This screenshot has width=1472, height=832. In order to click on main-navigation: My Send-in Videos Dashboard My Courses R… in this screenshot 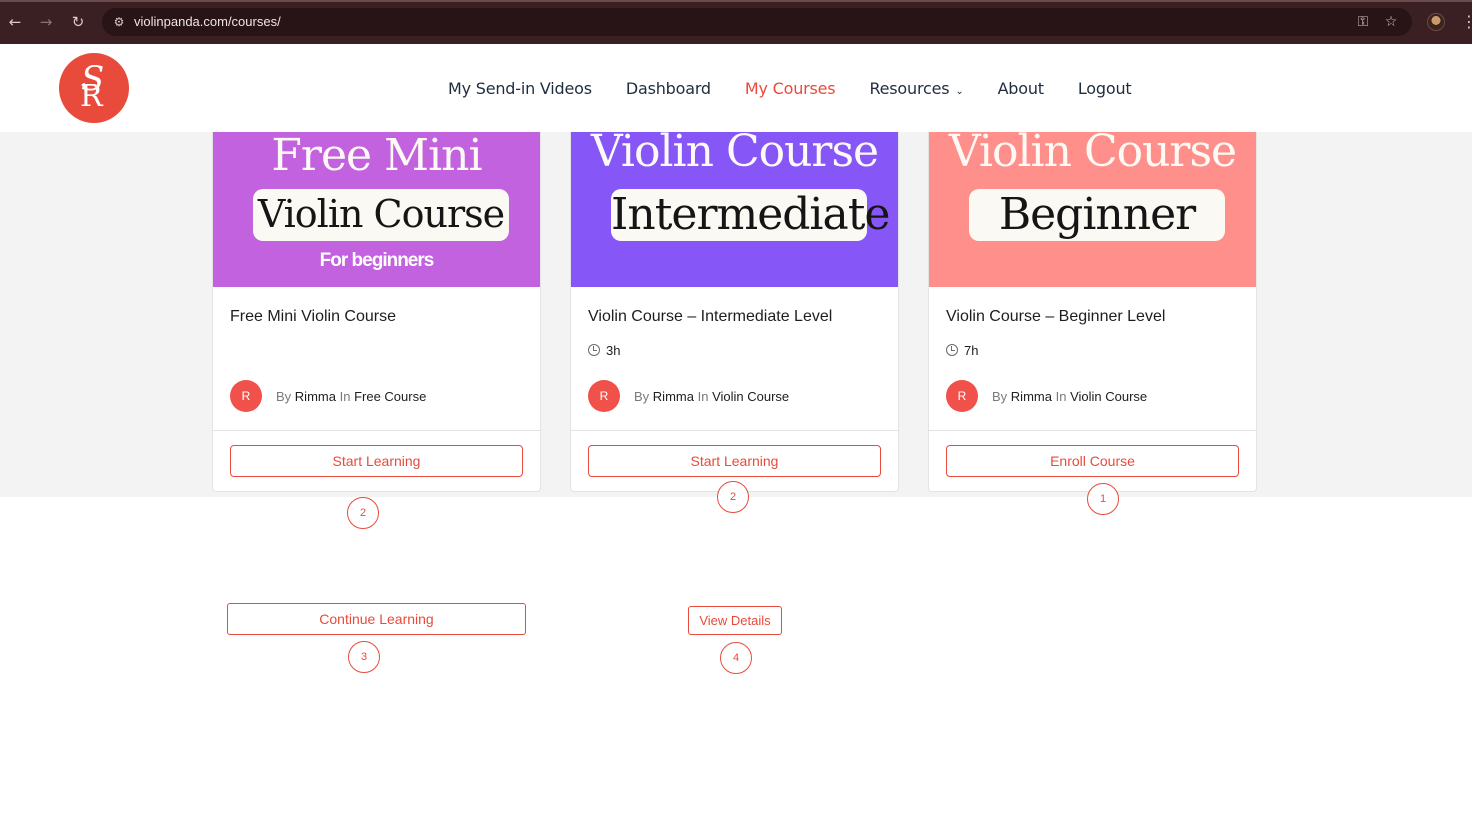, I will do `click(806, 88)`.